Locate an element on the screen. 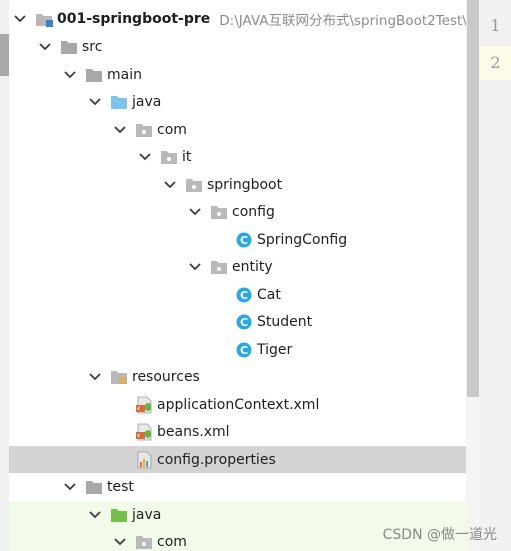 The height and width of the screenshot is (551, 511). tree-label-it: it is located at coordinates (187, 156).